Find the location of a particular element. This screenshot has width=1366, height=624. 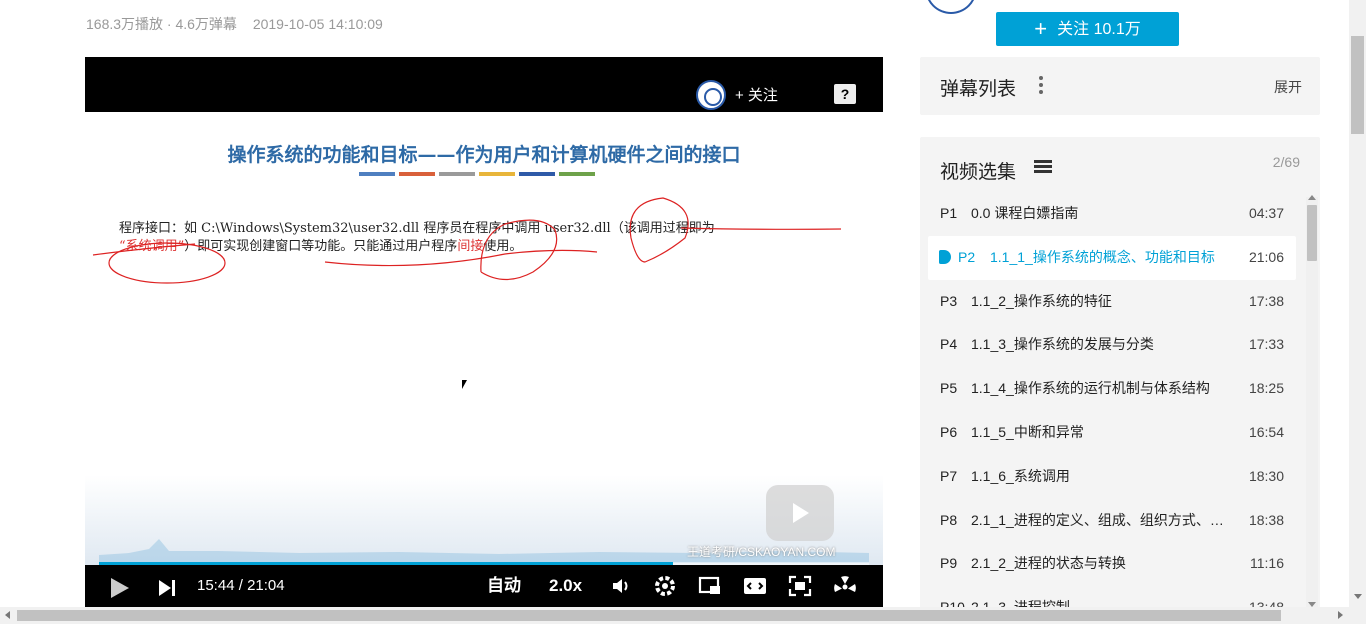

pip-icon is located at coordinates (710, 586).